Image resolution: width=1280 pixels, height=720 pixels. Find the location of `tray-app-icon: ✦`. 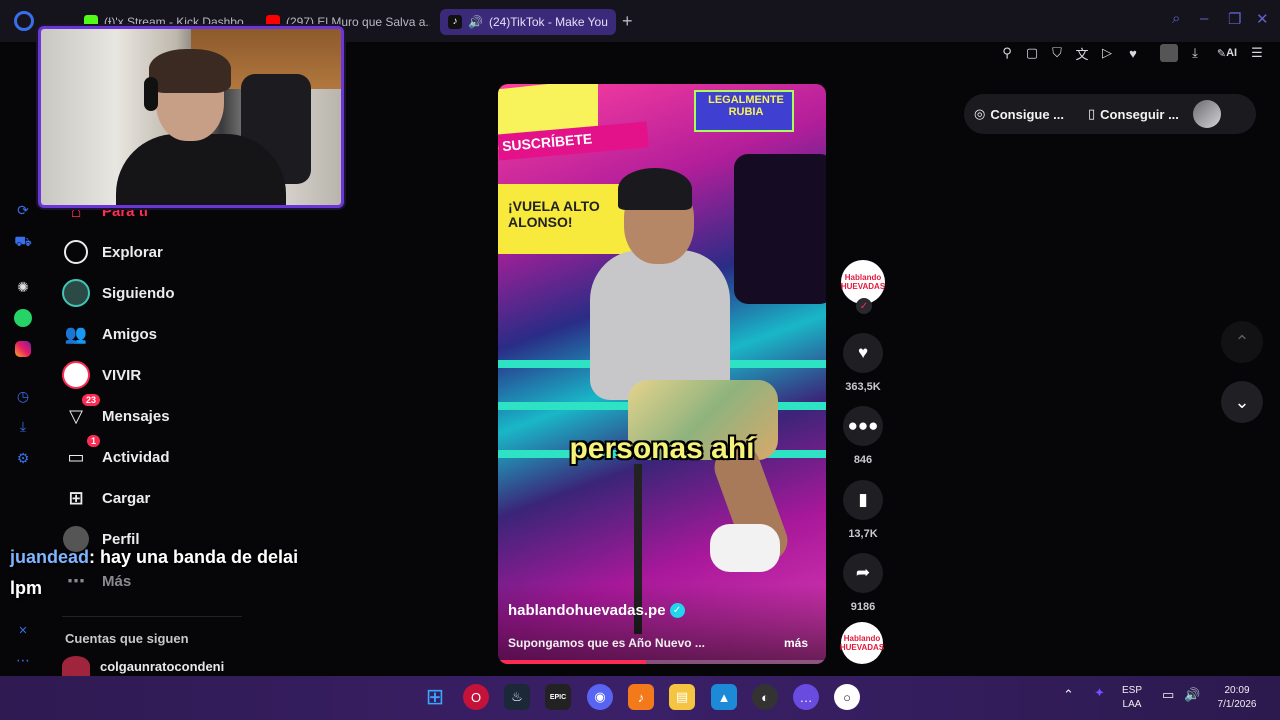

tray-app-icon: ✦ is located at coordinates (1099, 693).